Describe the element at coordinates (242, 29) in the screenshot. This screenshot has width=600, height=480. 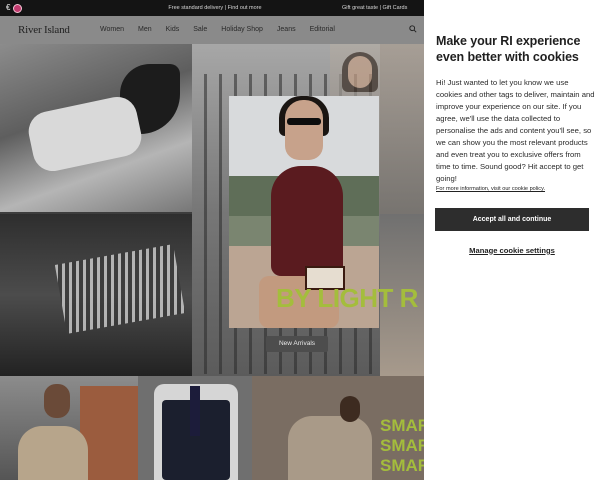
I see `nav-item-holiday-shop: Holiday Shop` at that location.